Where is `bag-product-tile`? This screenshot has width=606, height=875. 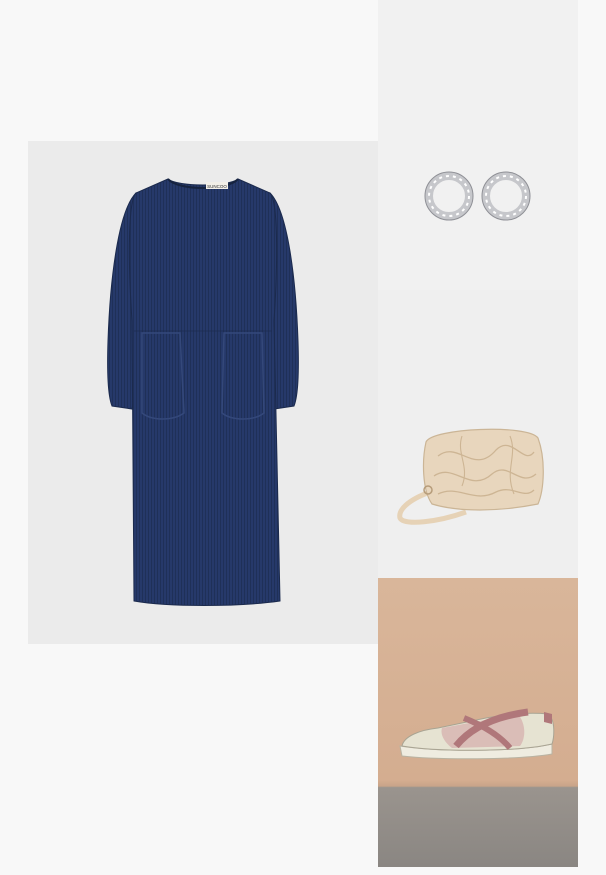 bag-product-tile is located at coordinates (478, 434).